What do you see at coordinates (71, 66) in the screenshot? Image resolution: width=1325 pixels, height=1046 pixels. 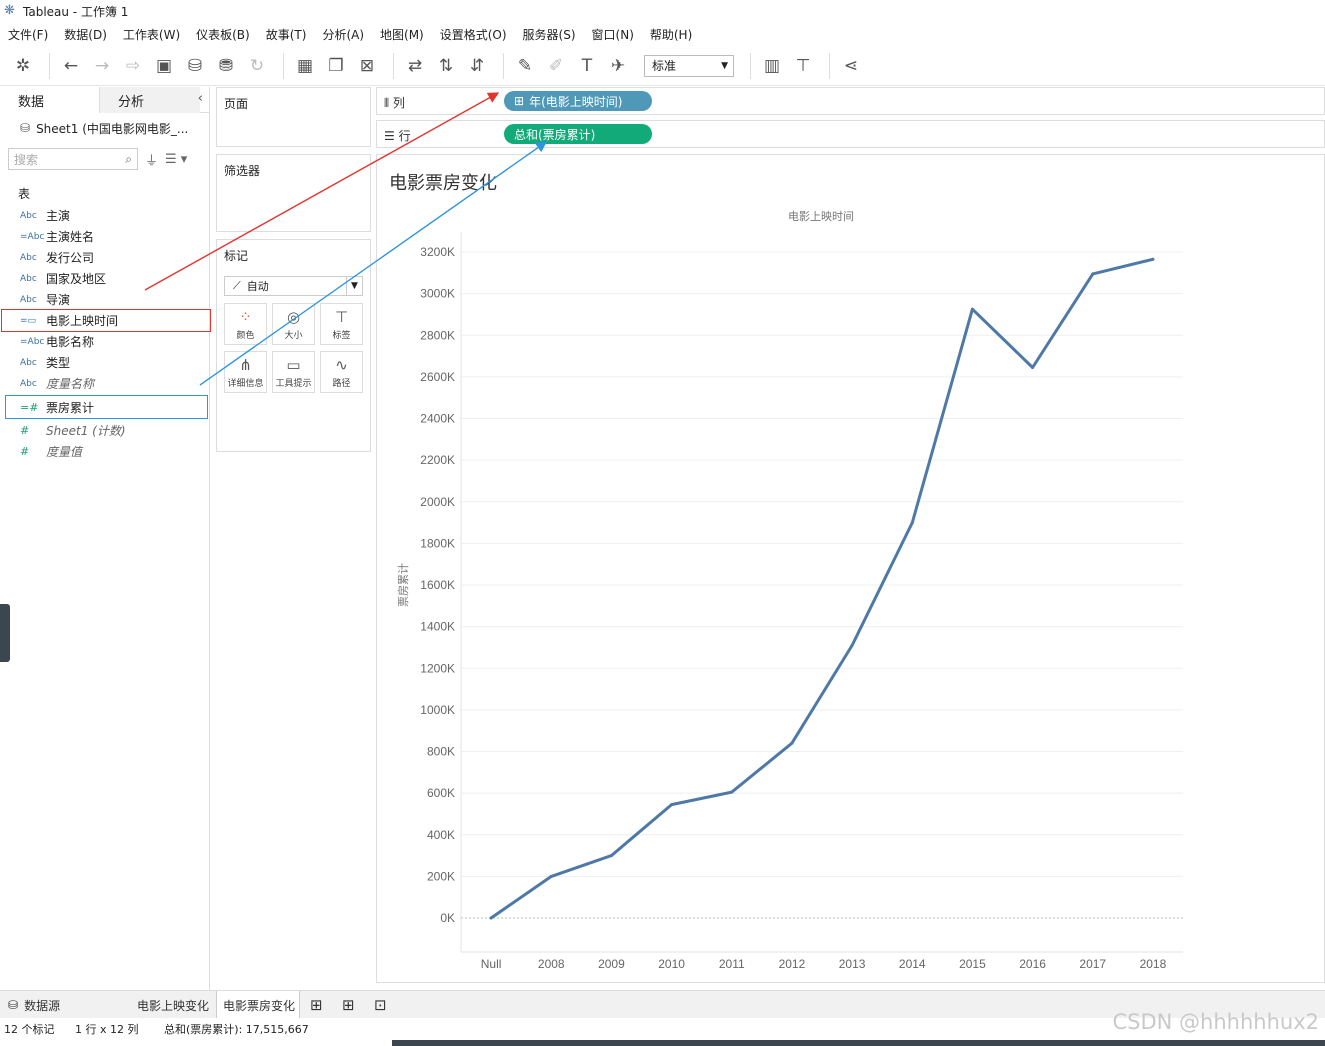 I see `undo-icon: ←` at bounding box center [71, 66].